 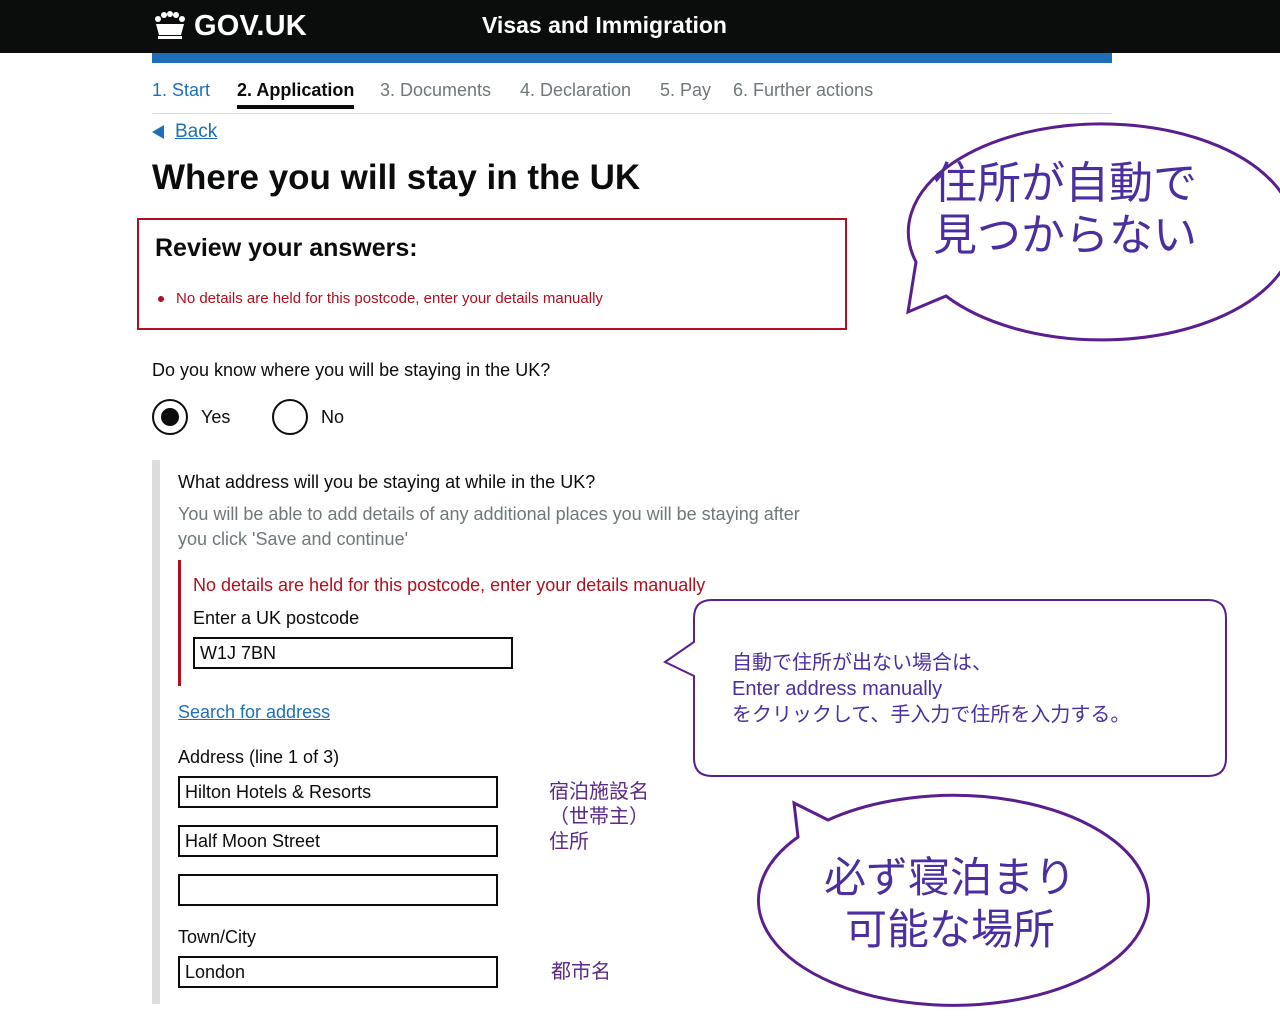 I want to click on address-line2-input: Half Moon Street, so click(x=338, y=841).